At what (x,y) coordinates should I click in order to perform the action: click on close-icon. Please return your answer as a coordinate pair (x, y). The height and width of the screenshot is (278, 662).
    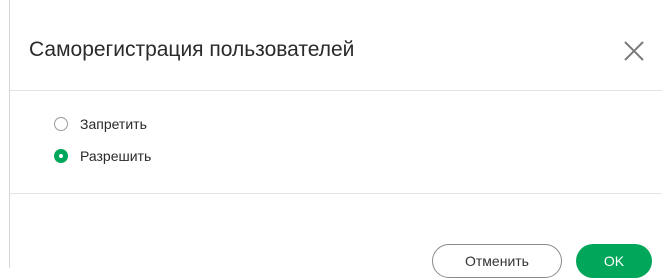
    Looking at the image, I should click on (634, 51).